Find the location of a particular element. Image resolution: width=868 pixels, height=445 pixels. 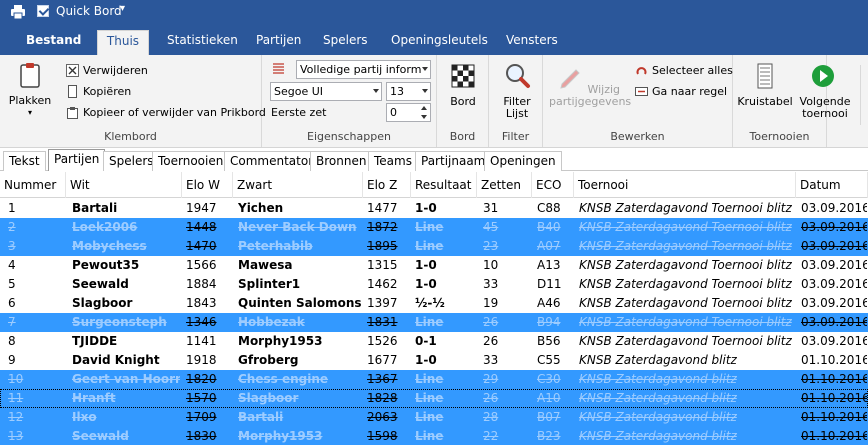

tab-partijnaam: Partijnaam is located at coordinates (453, 161).